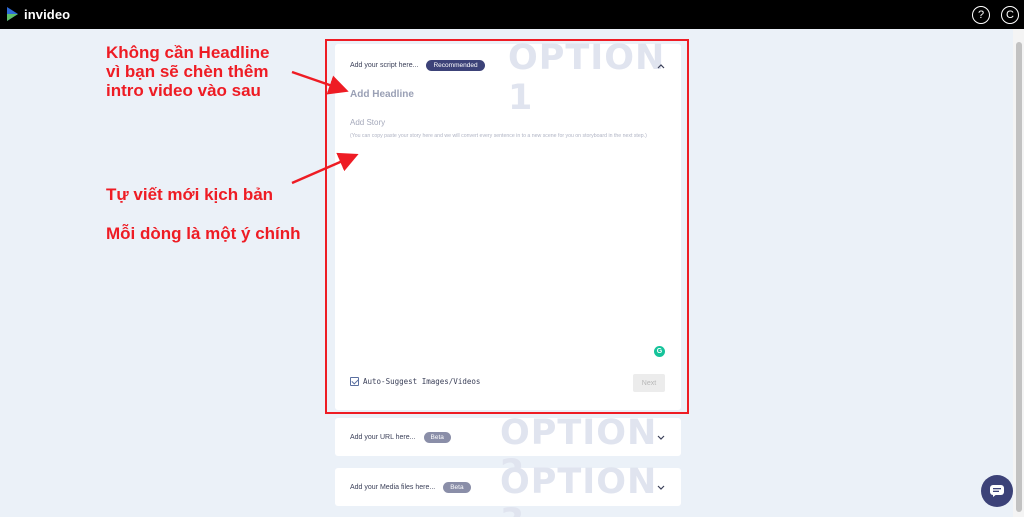  I want to click on user-avatar: C, so click(1010, 15).